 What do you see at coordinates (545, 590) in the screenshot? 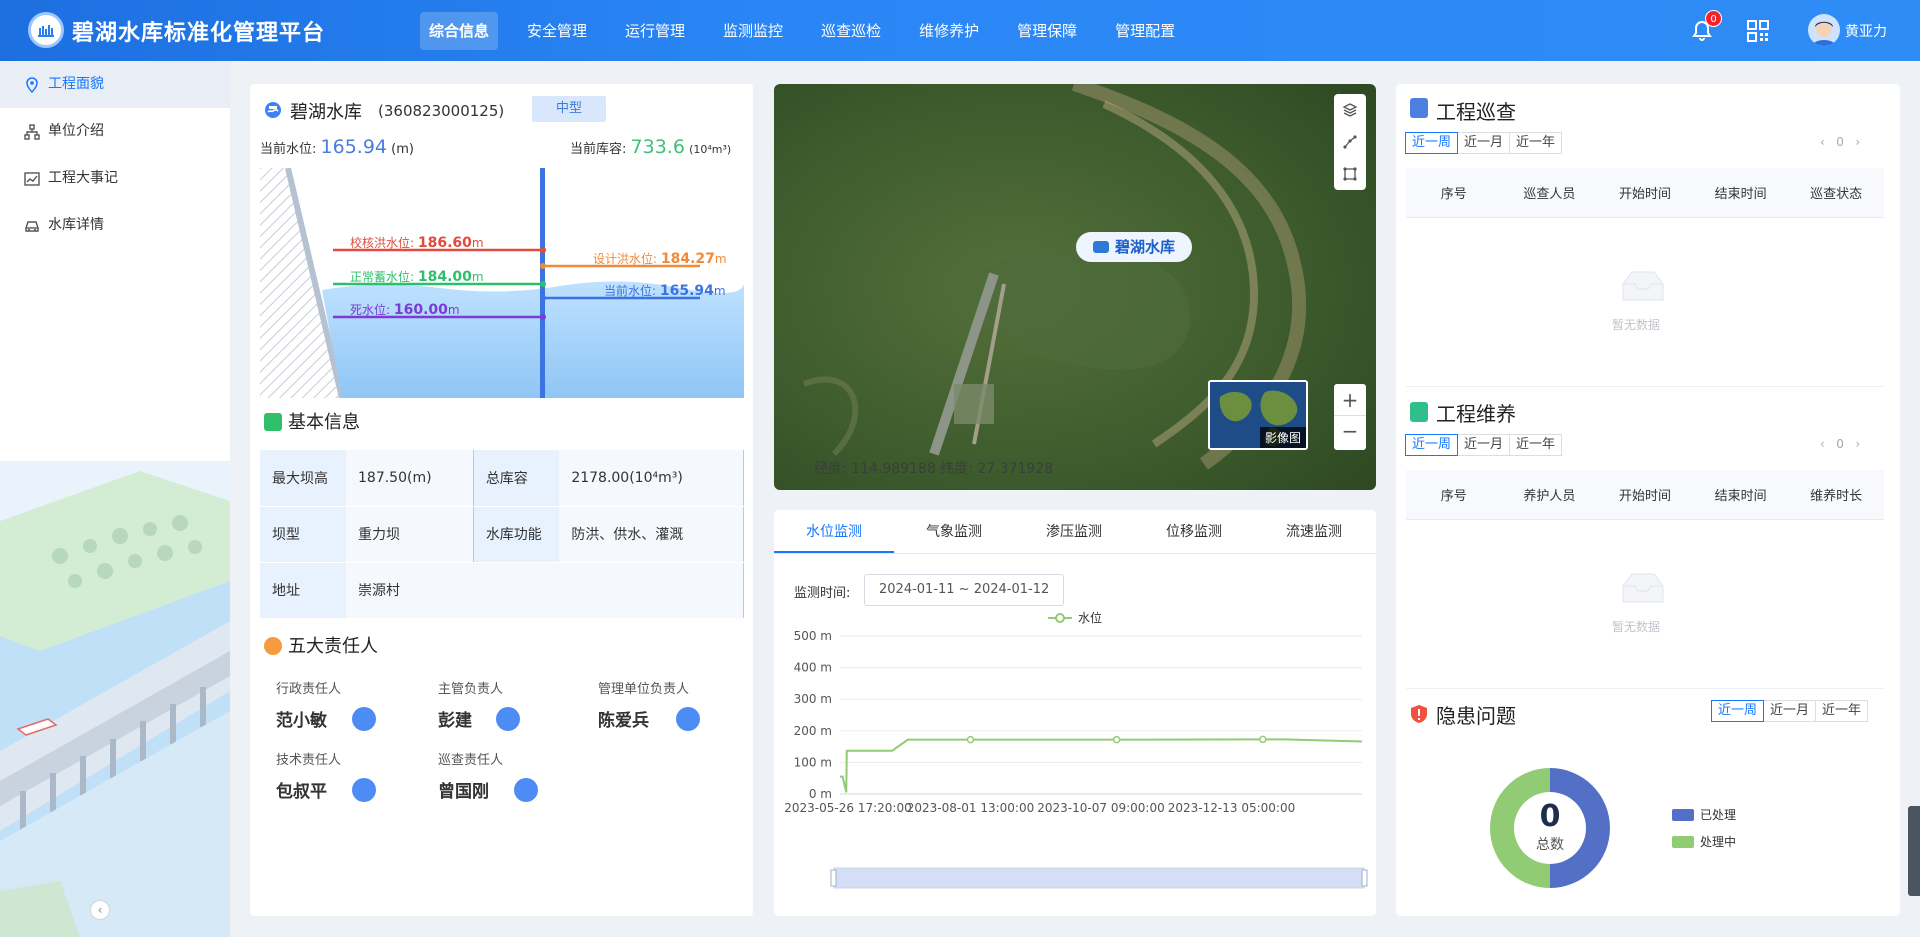
I see `info-value: 崇源村` at bounding box center [545, 590].